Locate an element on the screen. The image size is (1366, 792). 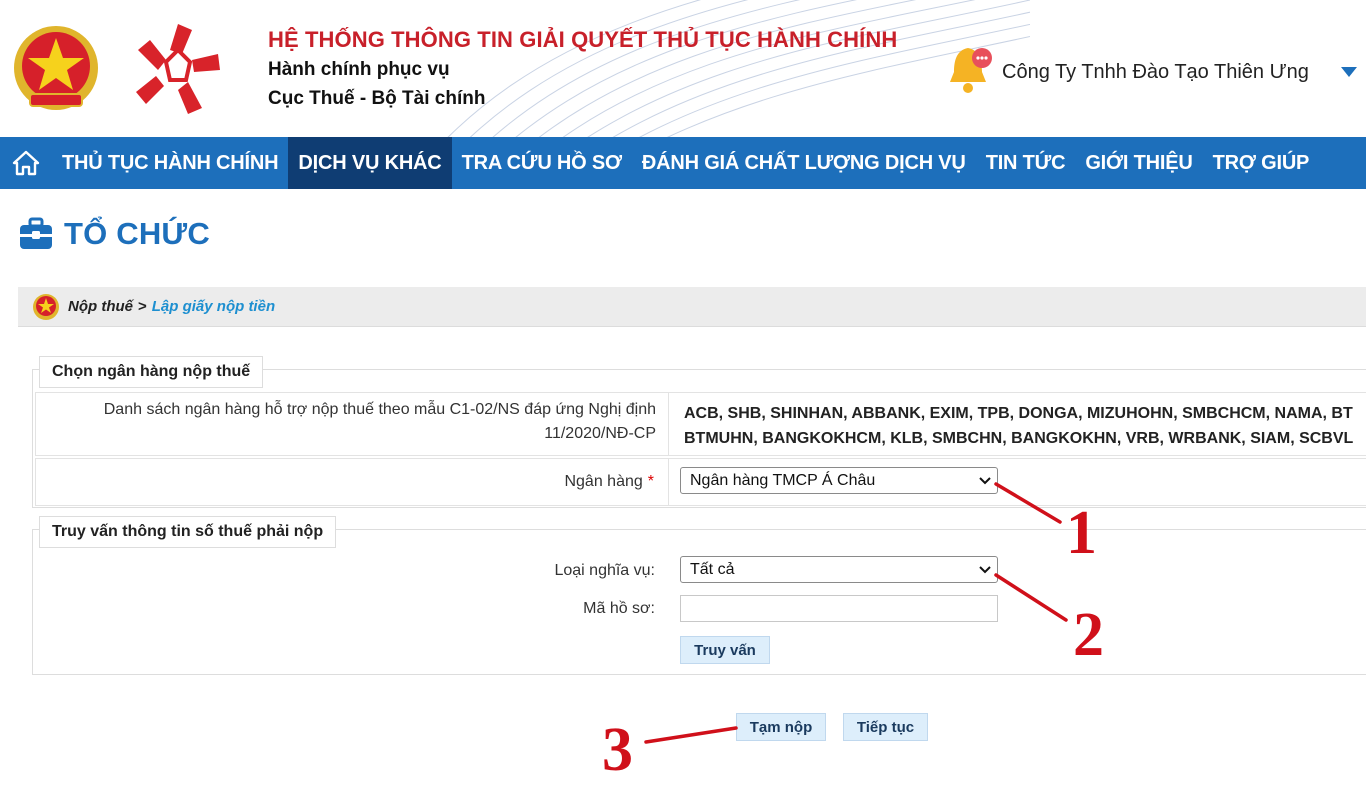
nav-lookup-files: TRA CỨU HỒ SƠ is located at coordinates (542, 163).